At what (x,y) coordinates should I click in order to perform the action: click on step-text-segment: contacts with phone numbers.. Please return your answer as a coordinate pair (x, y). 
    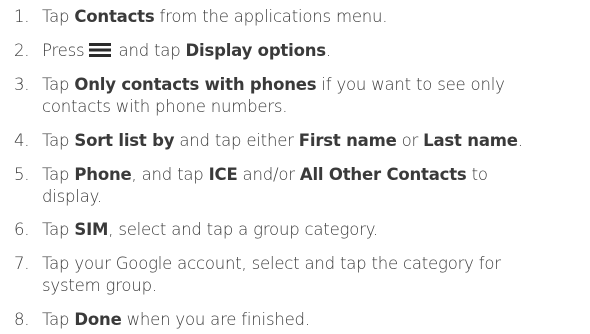
    Looking at the image, I should click on (165, 106).